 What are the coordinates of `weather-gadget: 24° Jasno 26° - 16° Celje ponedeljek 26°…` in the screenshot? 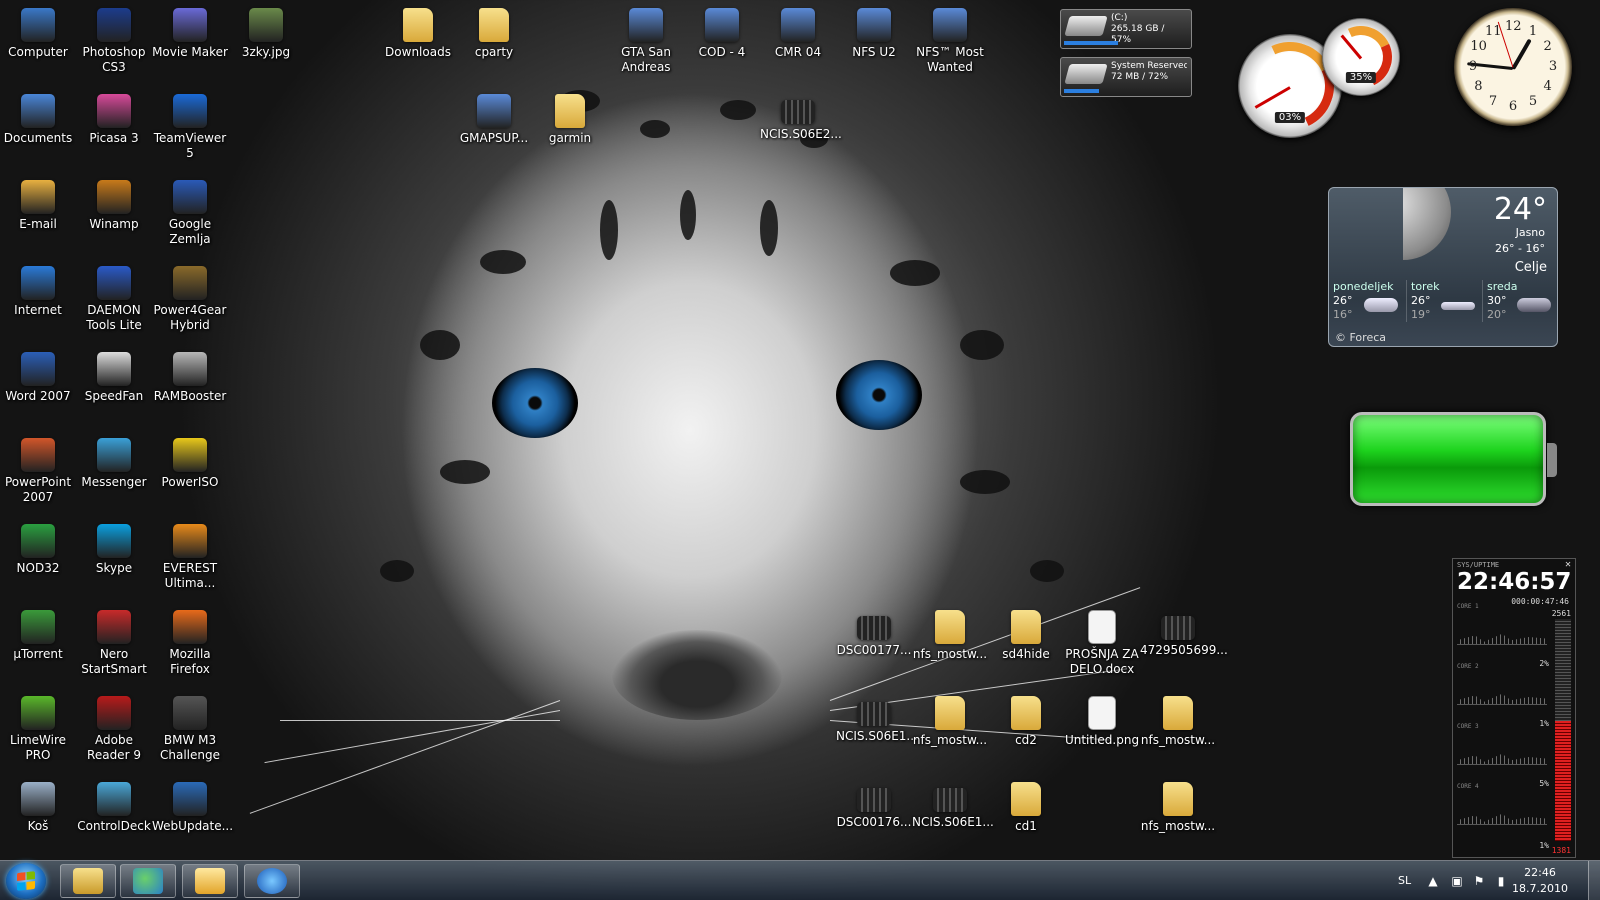 It's located at (1443, 267).